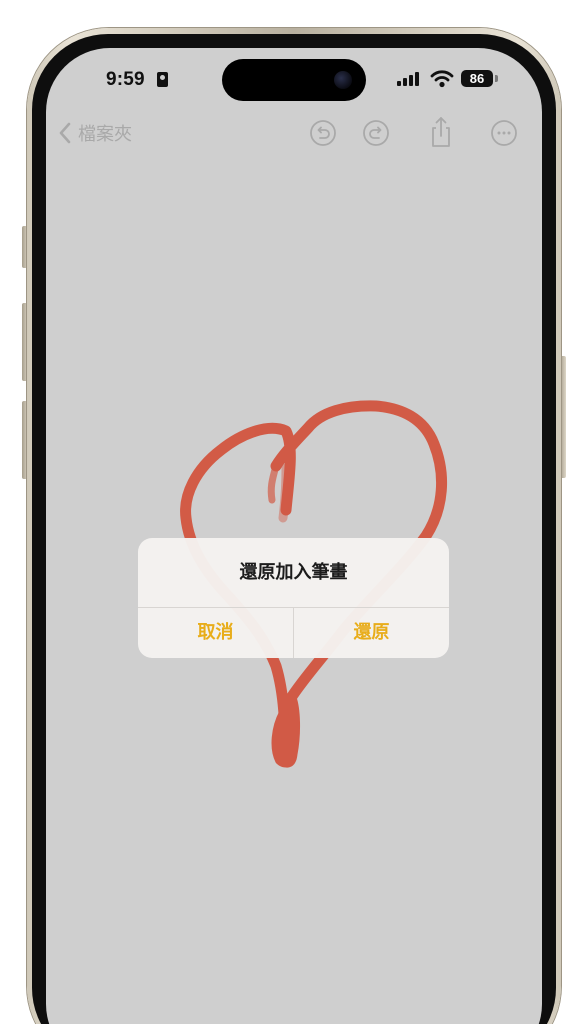 This screenshot has width=588, height=1024. I want to click on wifi-icon, so click(442, 79).